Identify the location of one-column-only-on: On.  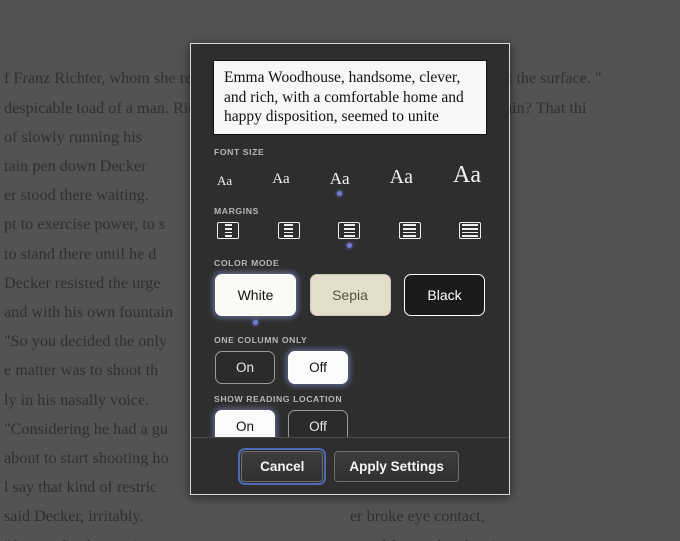
(245, 367).